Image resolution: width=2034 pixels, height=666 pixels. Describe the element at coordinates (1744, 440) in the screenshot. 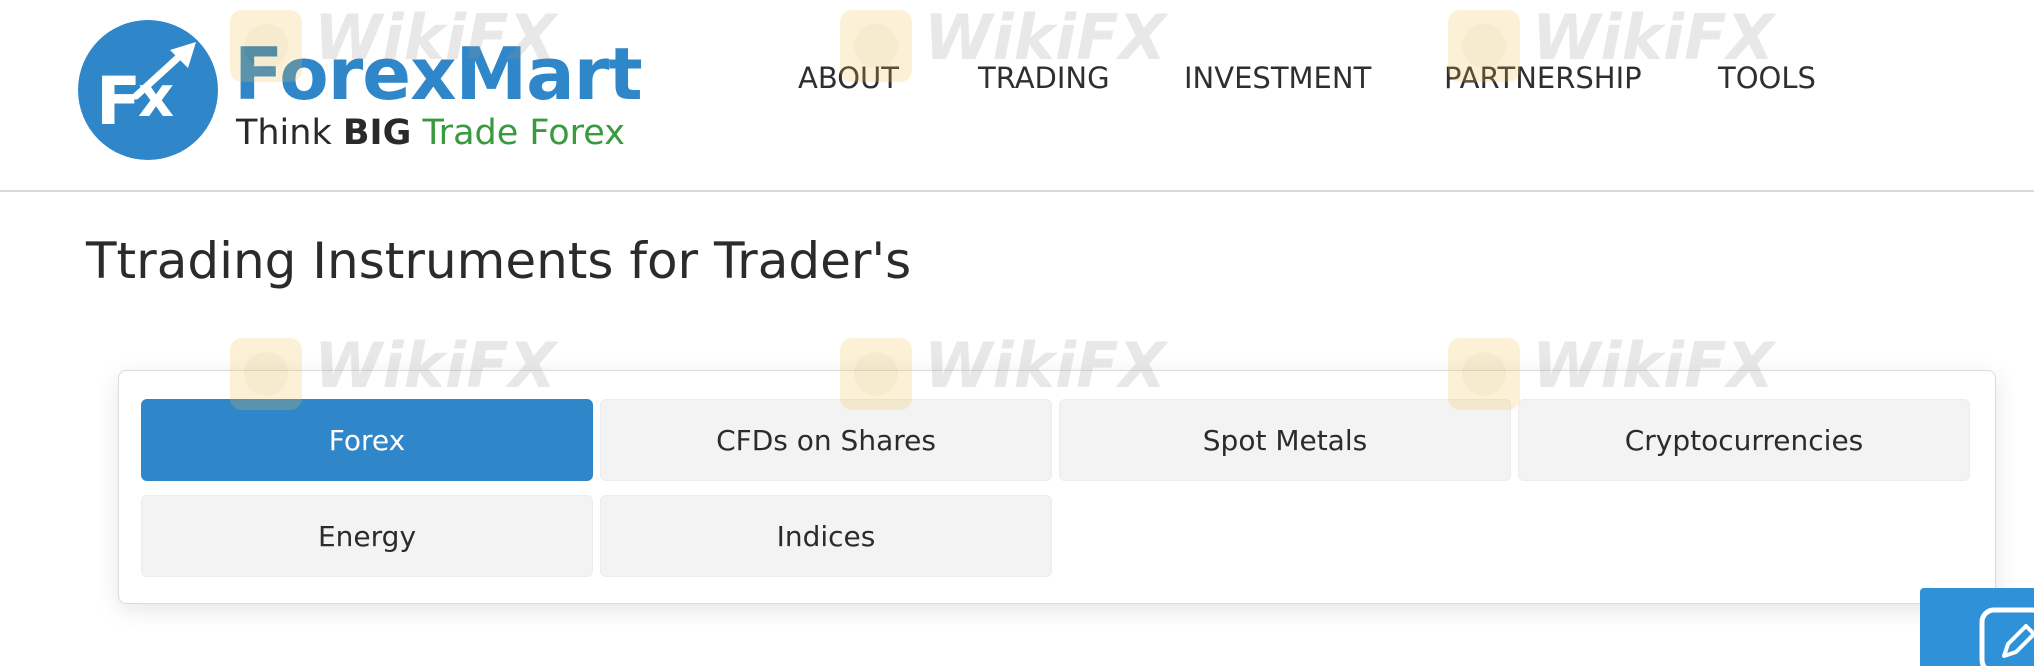

I see `tab-cryptocurrencies: Cryptocurrencies` at that location.